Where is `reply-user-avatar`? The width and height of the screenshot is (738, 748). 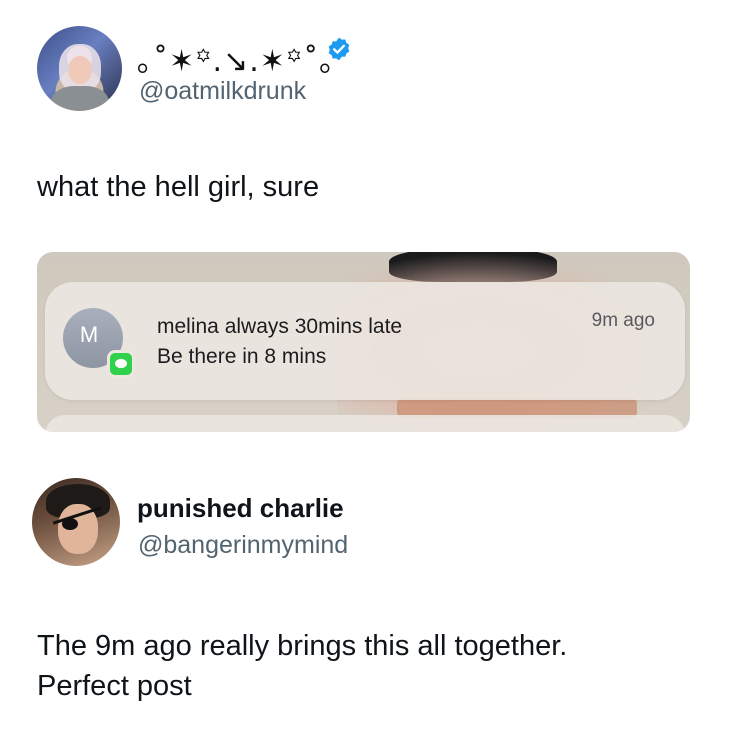 reply-user-avatar is located at coordinates (76, 522).